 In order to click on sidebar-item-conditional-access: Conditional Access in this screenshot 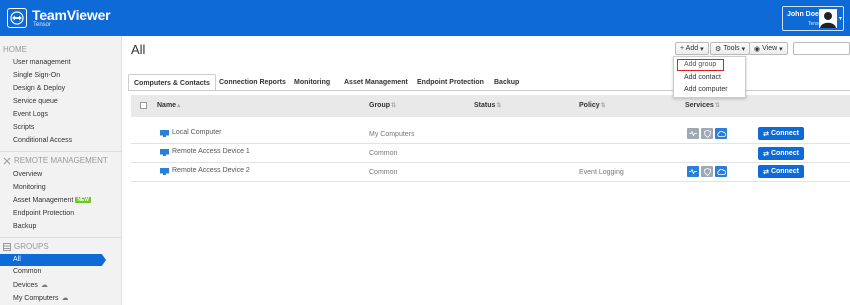, I will do `click(42, 140)`.